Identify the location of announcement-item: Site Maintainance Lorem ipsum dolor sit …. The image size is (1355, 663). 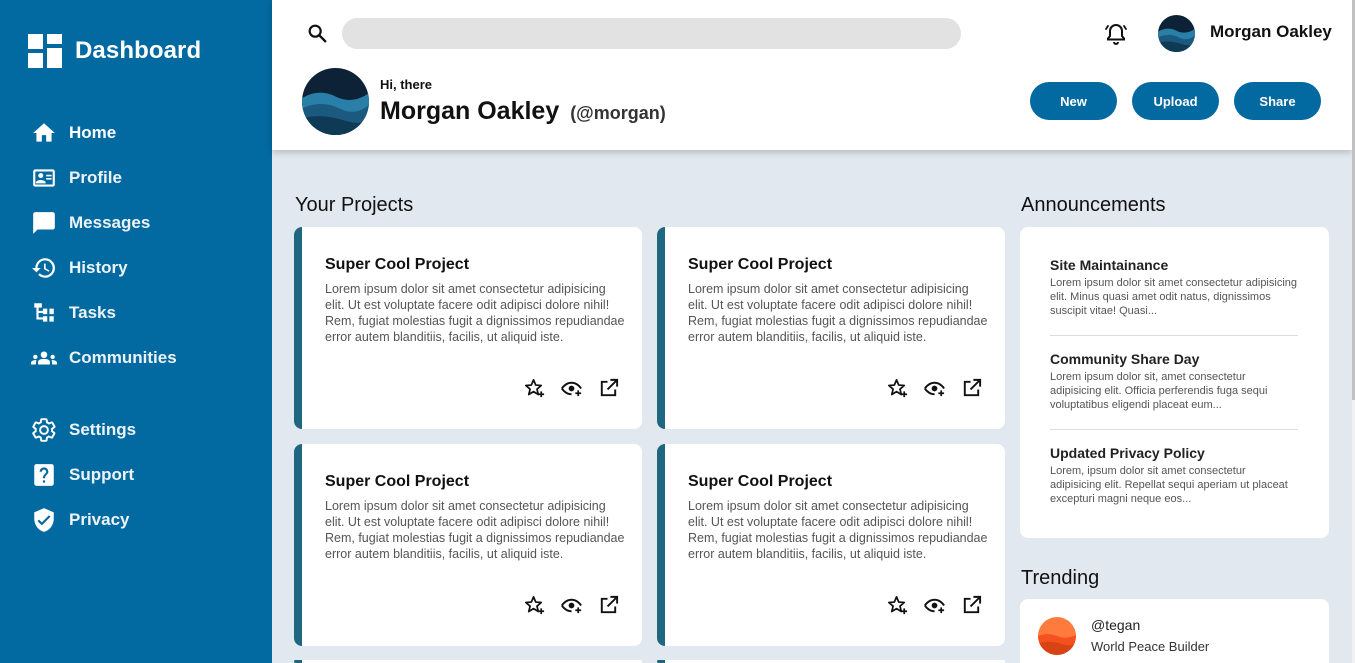
(1175, 287).